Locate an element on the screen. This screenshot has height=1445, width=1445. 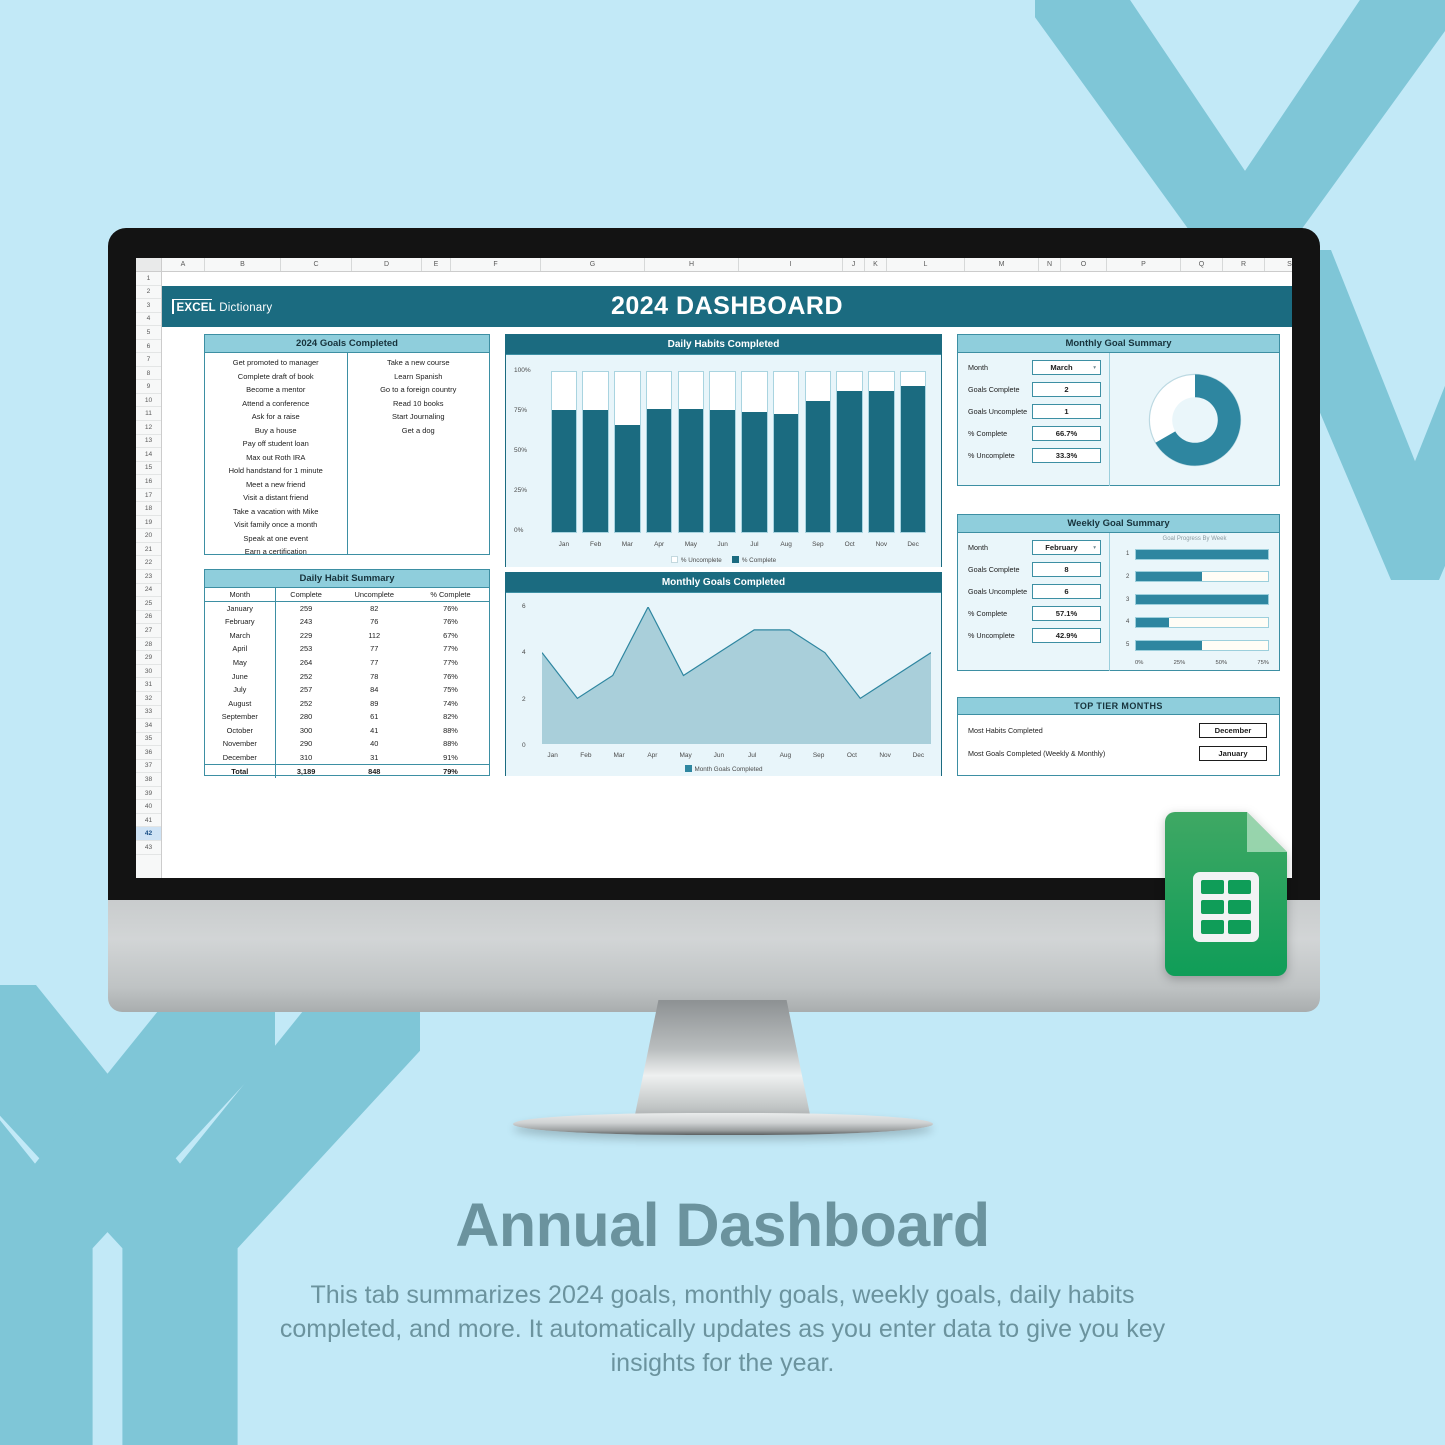
habits-bars is located at coordinates (738, 452).